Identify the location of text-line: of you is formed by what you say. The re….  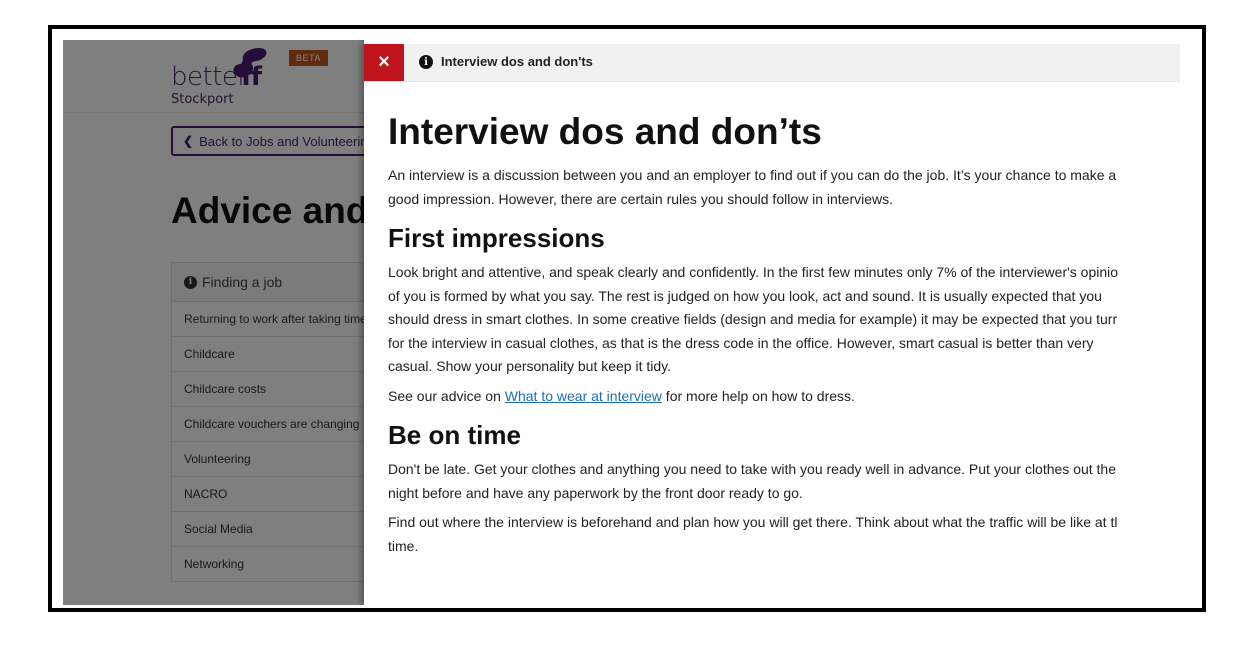
(745, 295).